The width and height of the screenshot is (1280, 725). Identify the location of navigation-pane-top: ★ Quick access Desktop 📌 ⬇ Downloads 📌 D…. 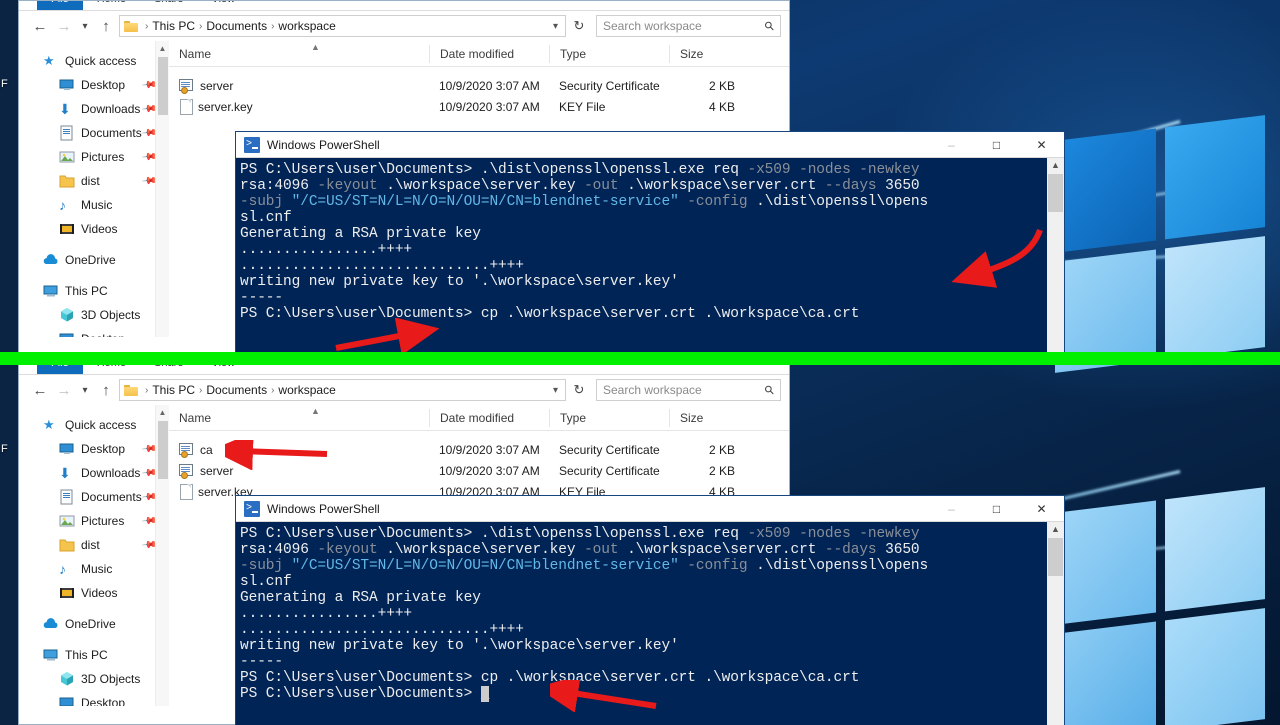
(94, 189).